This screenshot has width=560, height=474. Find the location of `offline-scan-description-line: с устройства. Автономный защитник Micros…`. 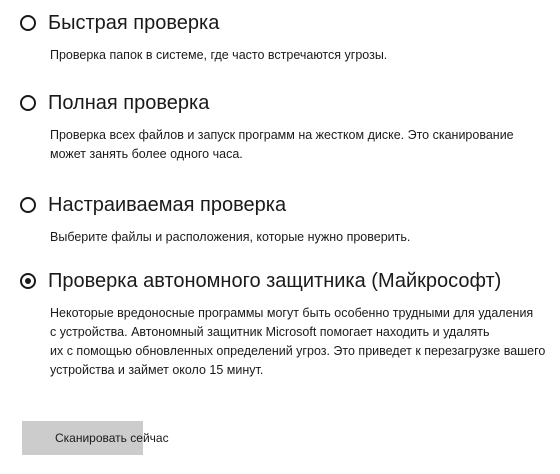

offline-scan-description-line: с устройства. Автономный защитник Micros… is located at coordinates (270, 332).